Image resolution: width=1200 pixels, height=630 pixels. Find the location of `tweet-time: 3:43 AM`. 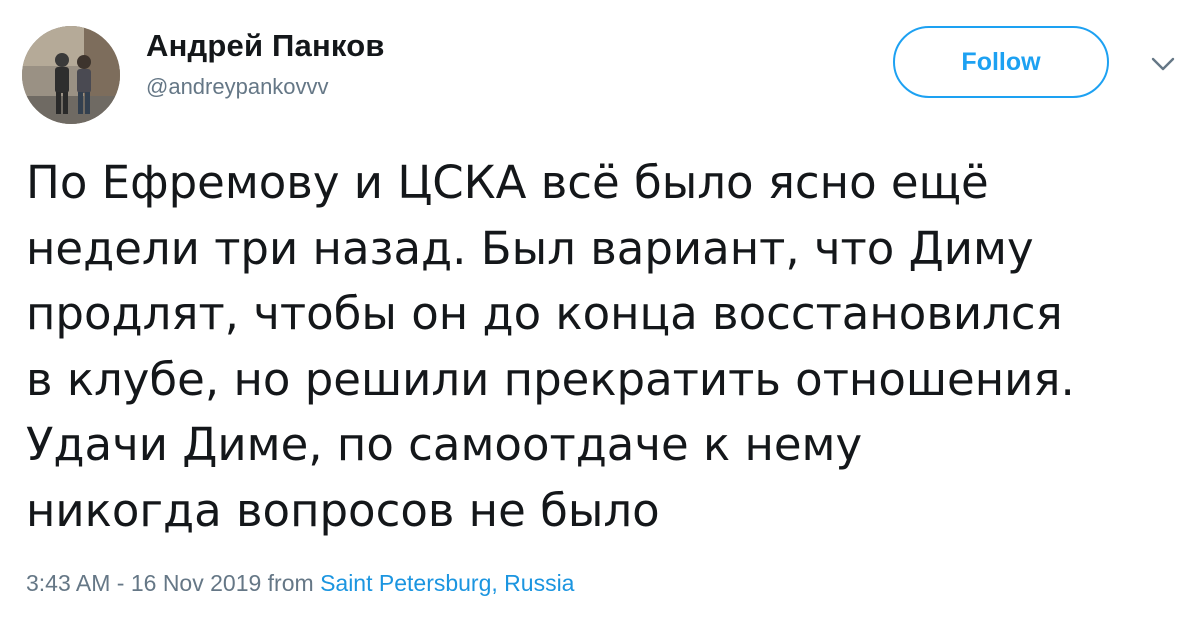

tweet-time: 3:43 AM is located at coordinates (68, 583).